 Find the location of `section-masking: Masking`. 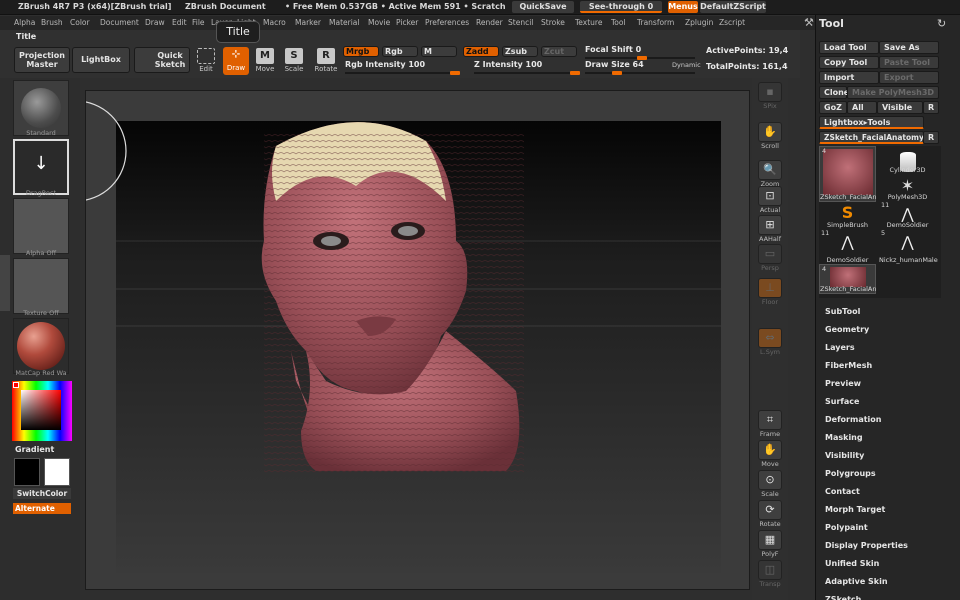

section-masking: Masking is located at coordinates (844, 437).